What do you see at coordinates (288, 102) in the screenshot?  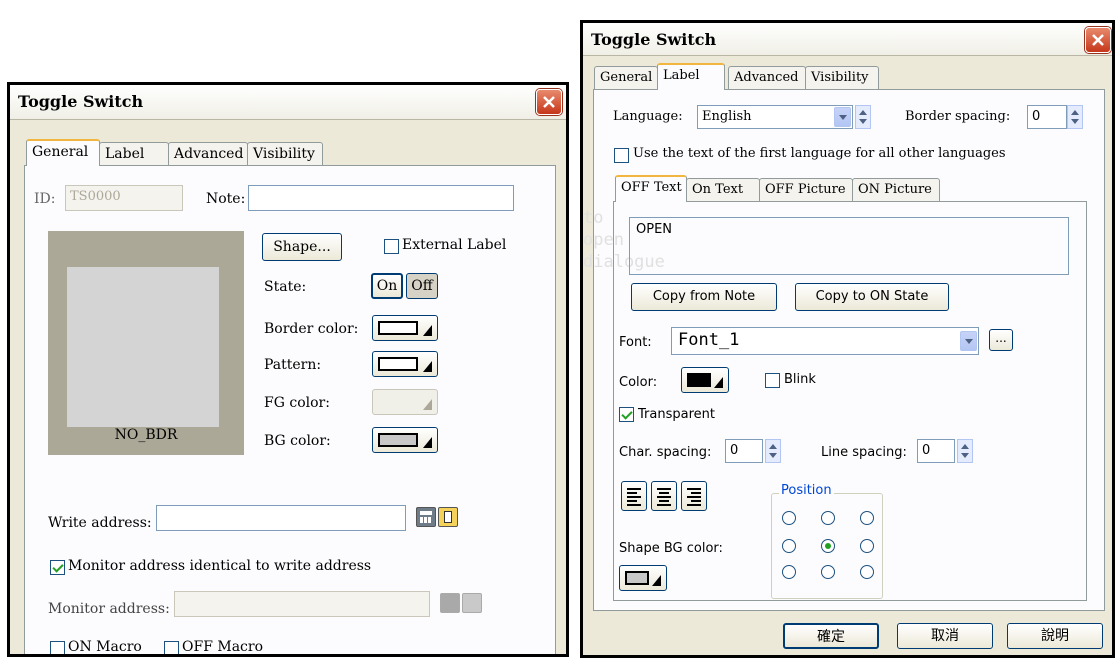 I see `left-title-bar: Toggle Switch` at bounding box center [288, 102].